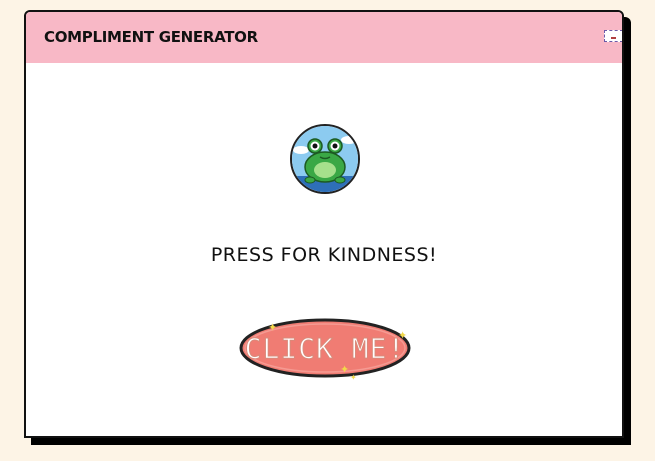 Image resolution: width=655 pixels, height=461 pixels. Describe the element at coordinates (324, 255) in the screenshot. I see `kindness-prompt: PRESS FOR KINDNESS!` at that location.